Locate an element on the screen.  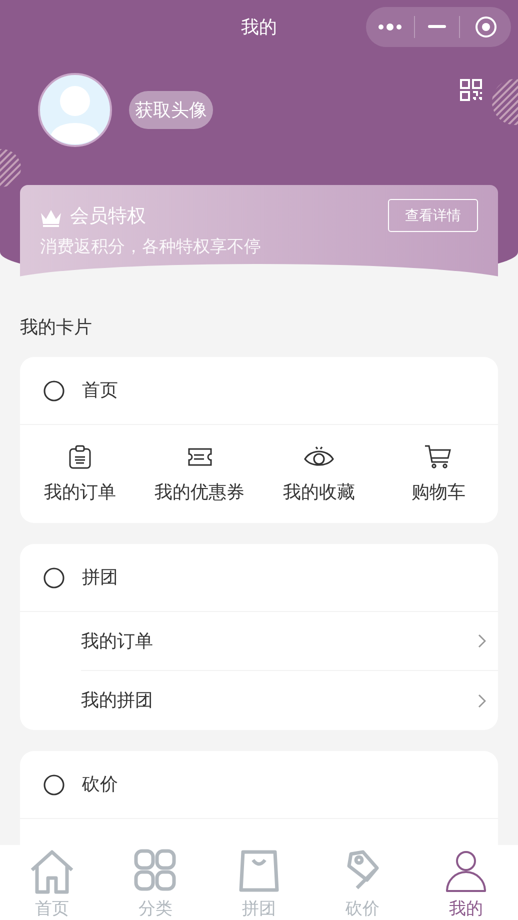
grid-menu-item: 购物车 is located at coordinates (438, 474).